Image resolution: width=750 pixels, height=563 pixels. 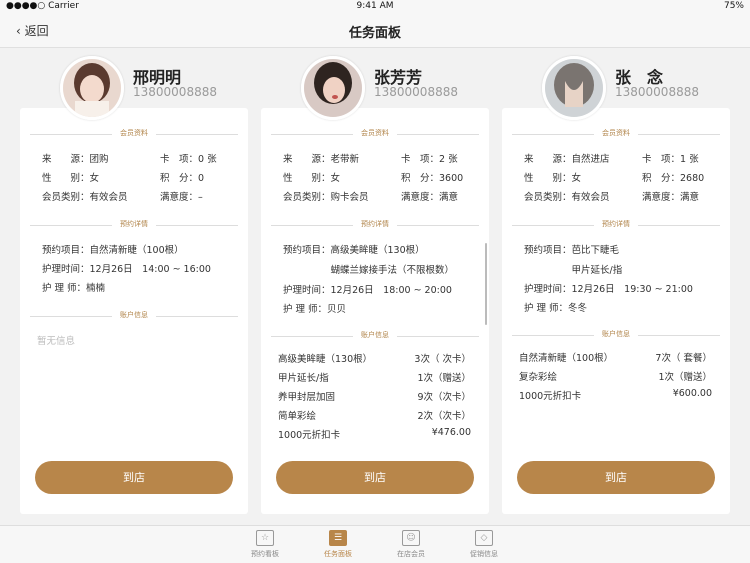 I want to click on tab-bar: ☆ 预约看板 ☰ 任务面板 ☺ 在店会员 ◇ 促销信息, so click(x=375, y=544).